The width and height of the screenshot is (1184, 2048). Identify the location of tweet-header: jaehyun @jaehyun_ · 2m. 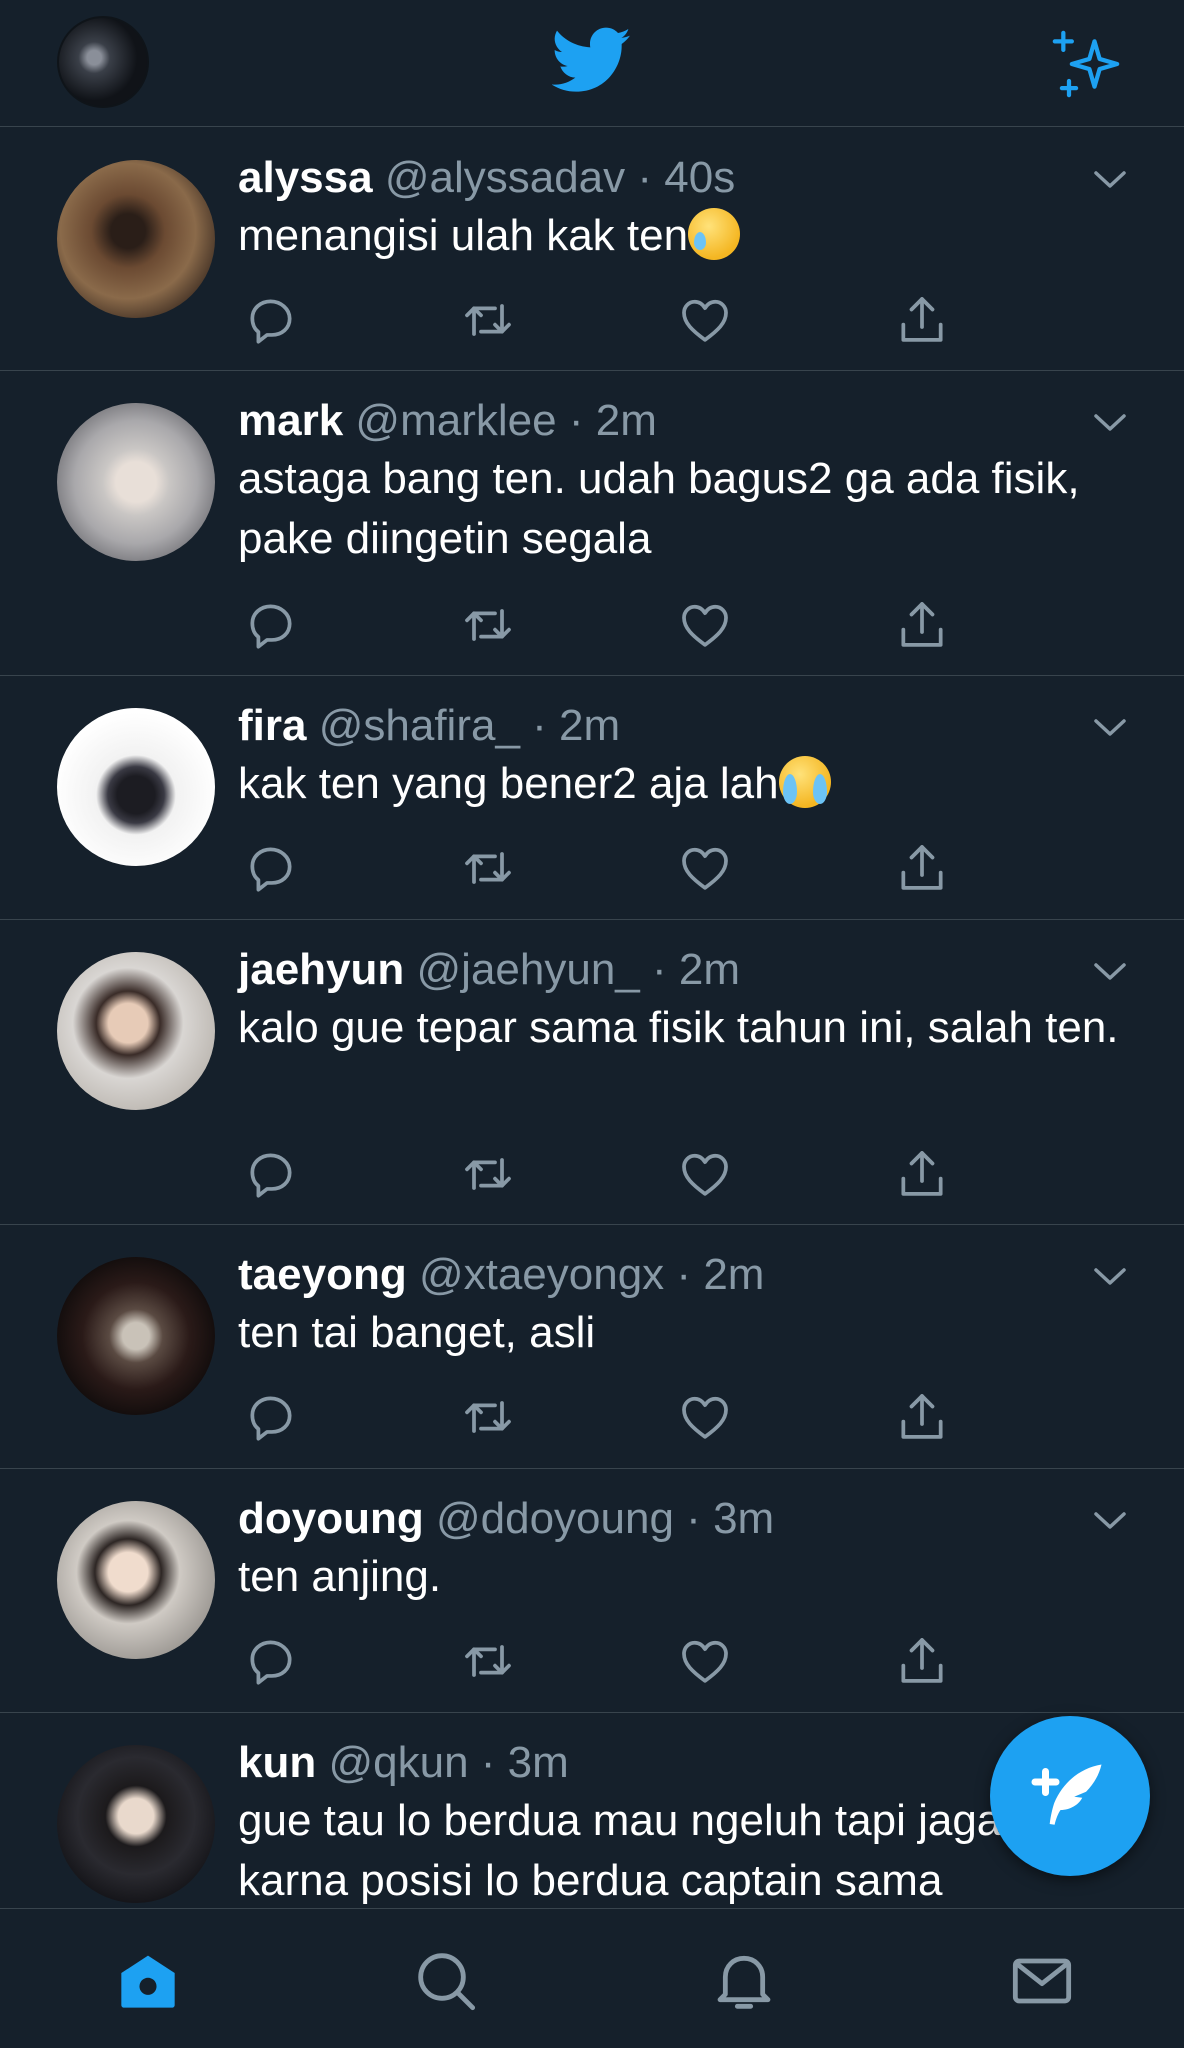
(688, 970).